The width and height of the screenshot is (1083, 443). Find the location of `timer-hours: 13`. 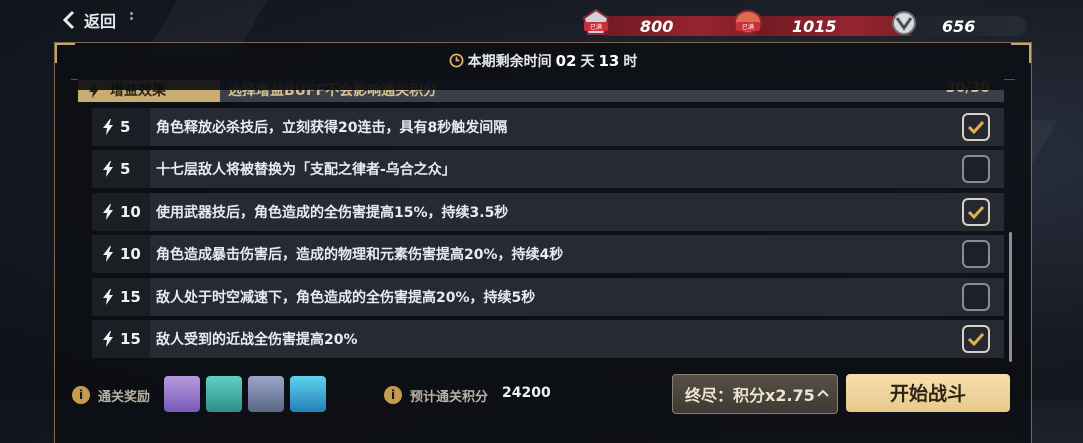

timer-hours: 13 is located at coordinates (609, 61).